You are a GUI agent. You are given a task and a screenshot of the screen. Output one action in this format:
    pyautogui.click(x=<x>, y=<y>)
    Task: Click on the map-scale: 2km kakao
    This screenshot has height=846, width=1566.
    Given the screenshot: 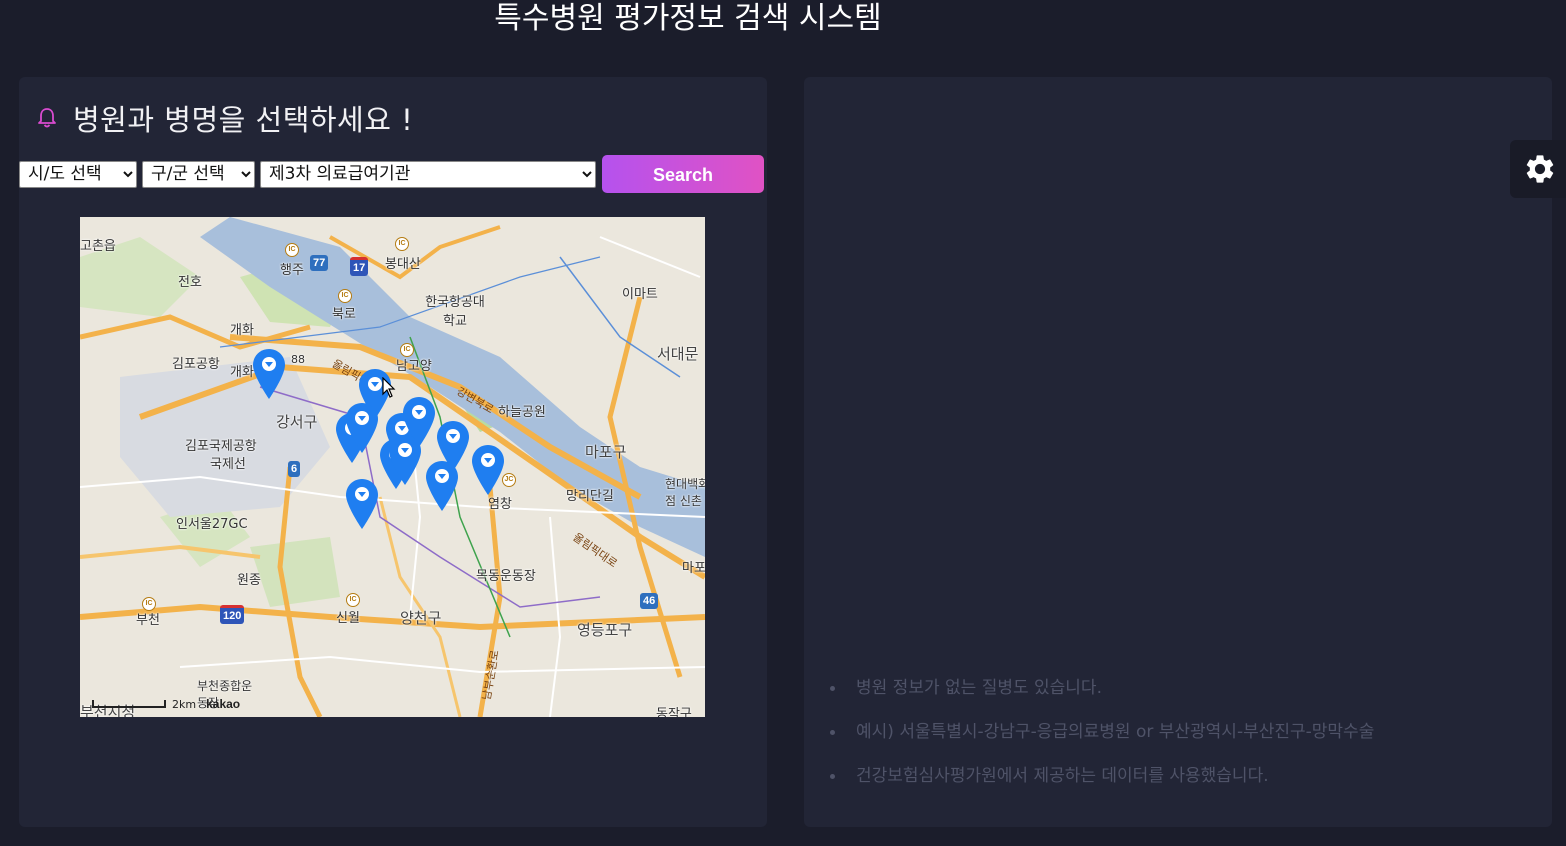 What is the action you would take?
    pyautogui.click(x=166, y=704)
    